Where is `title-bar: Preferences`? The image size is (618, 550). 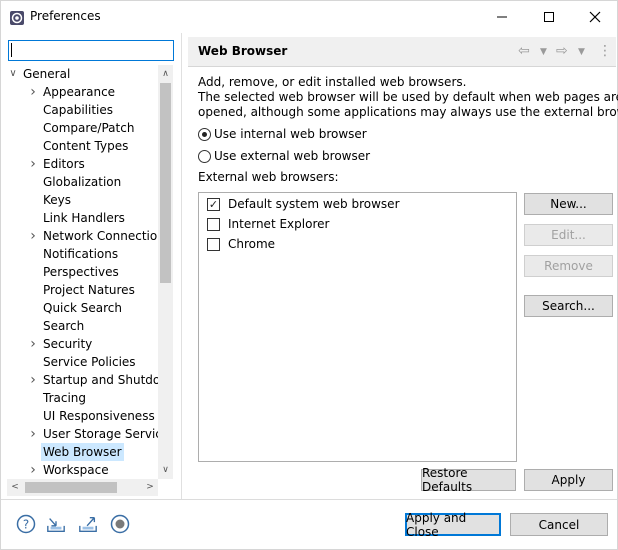 title-bar: Preferences is located at coordinates (309, 17).